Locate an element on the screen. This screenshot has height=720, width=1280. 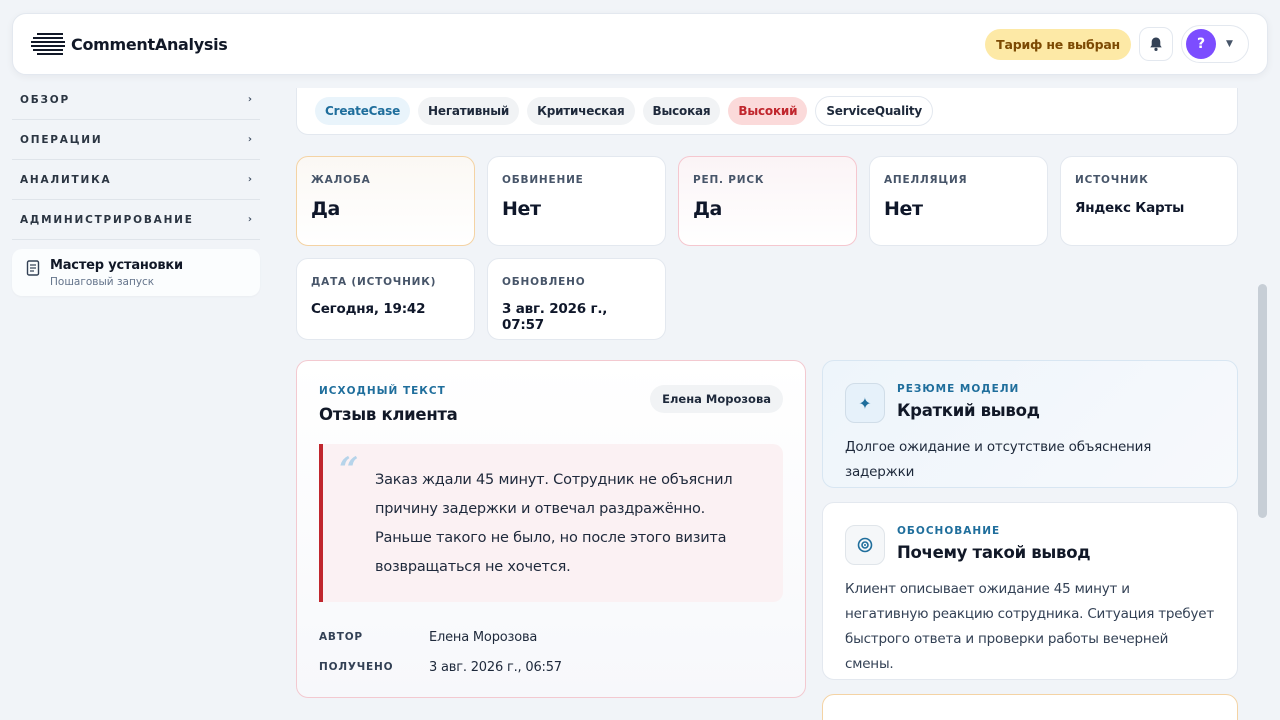
bell-icon is located at coordinates (1156, 44).